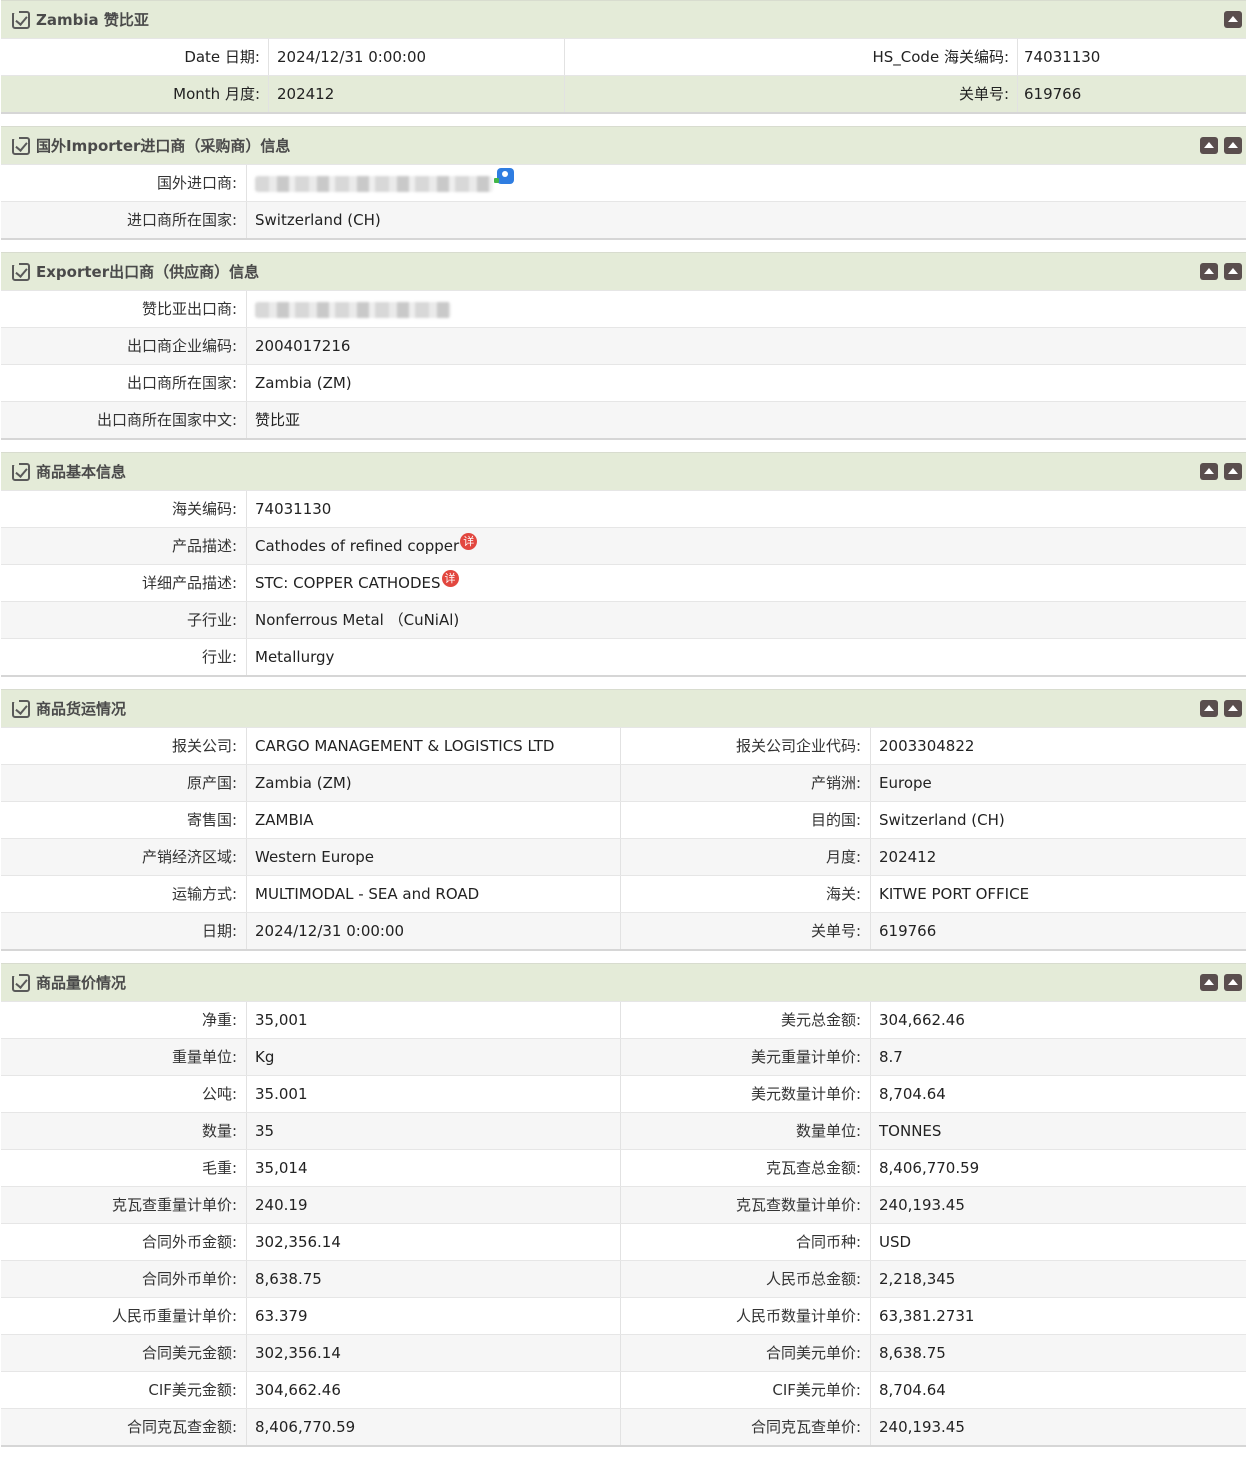 Image resolution: width=1249 pixels, height=1474 pixels. What do you see at coordinates (124, 931) in the screenshot?
I see `field-label: 日期:` at bounding box center [124, 931].